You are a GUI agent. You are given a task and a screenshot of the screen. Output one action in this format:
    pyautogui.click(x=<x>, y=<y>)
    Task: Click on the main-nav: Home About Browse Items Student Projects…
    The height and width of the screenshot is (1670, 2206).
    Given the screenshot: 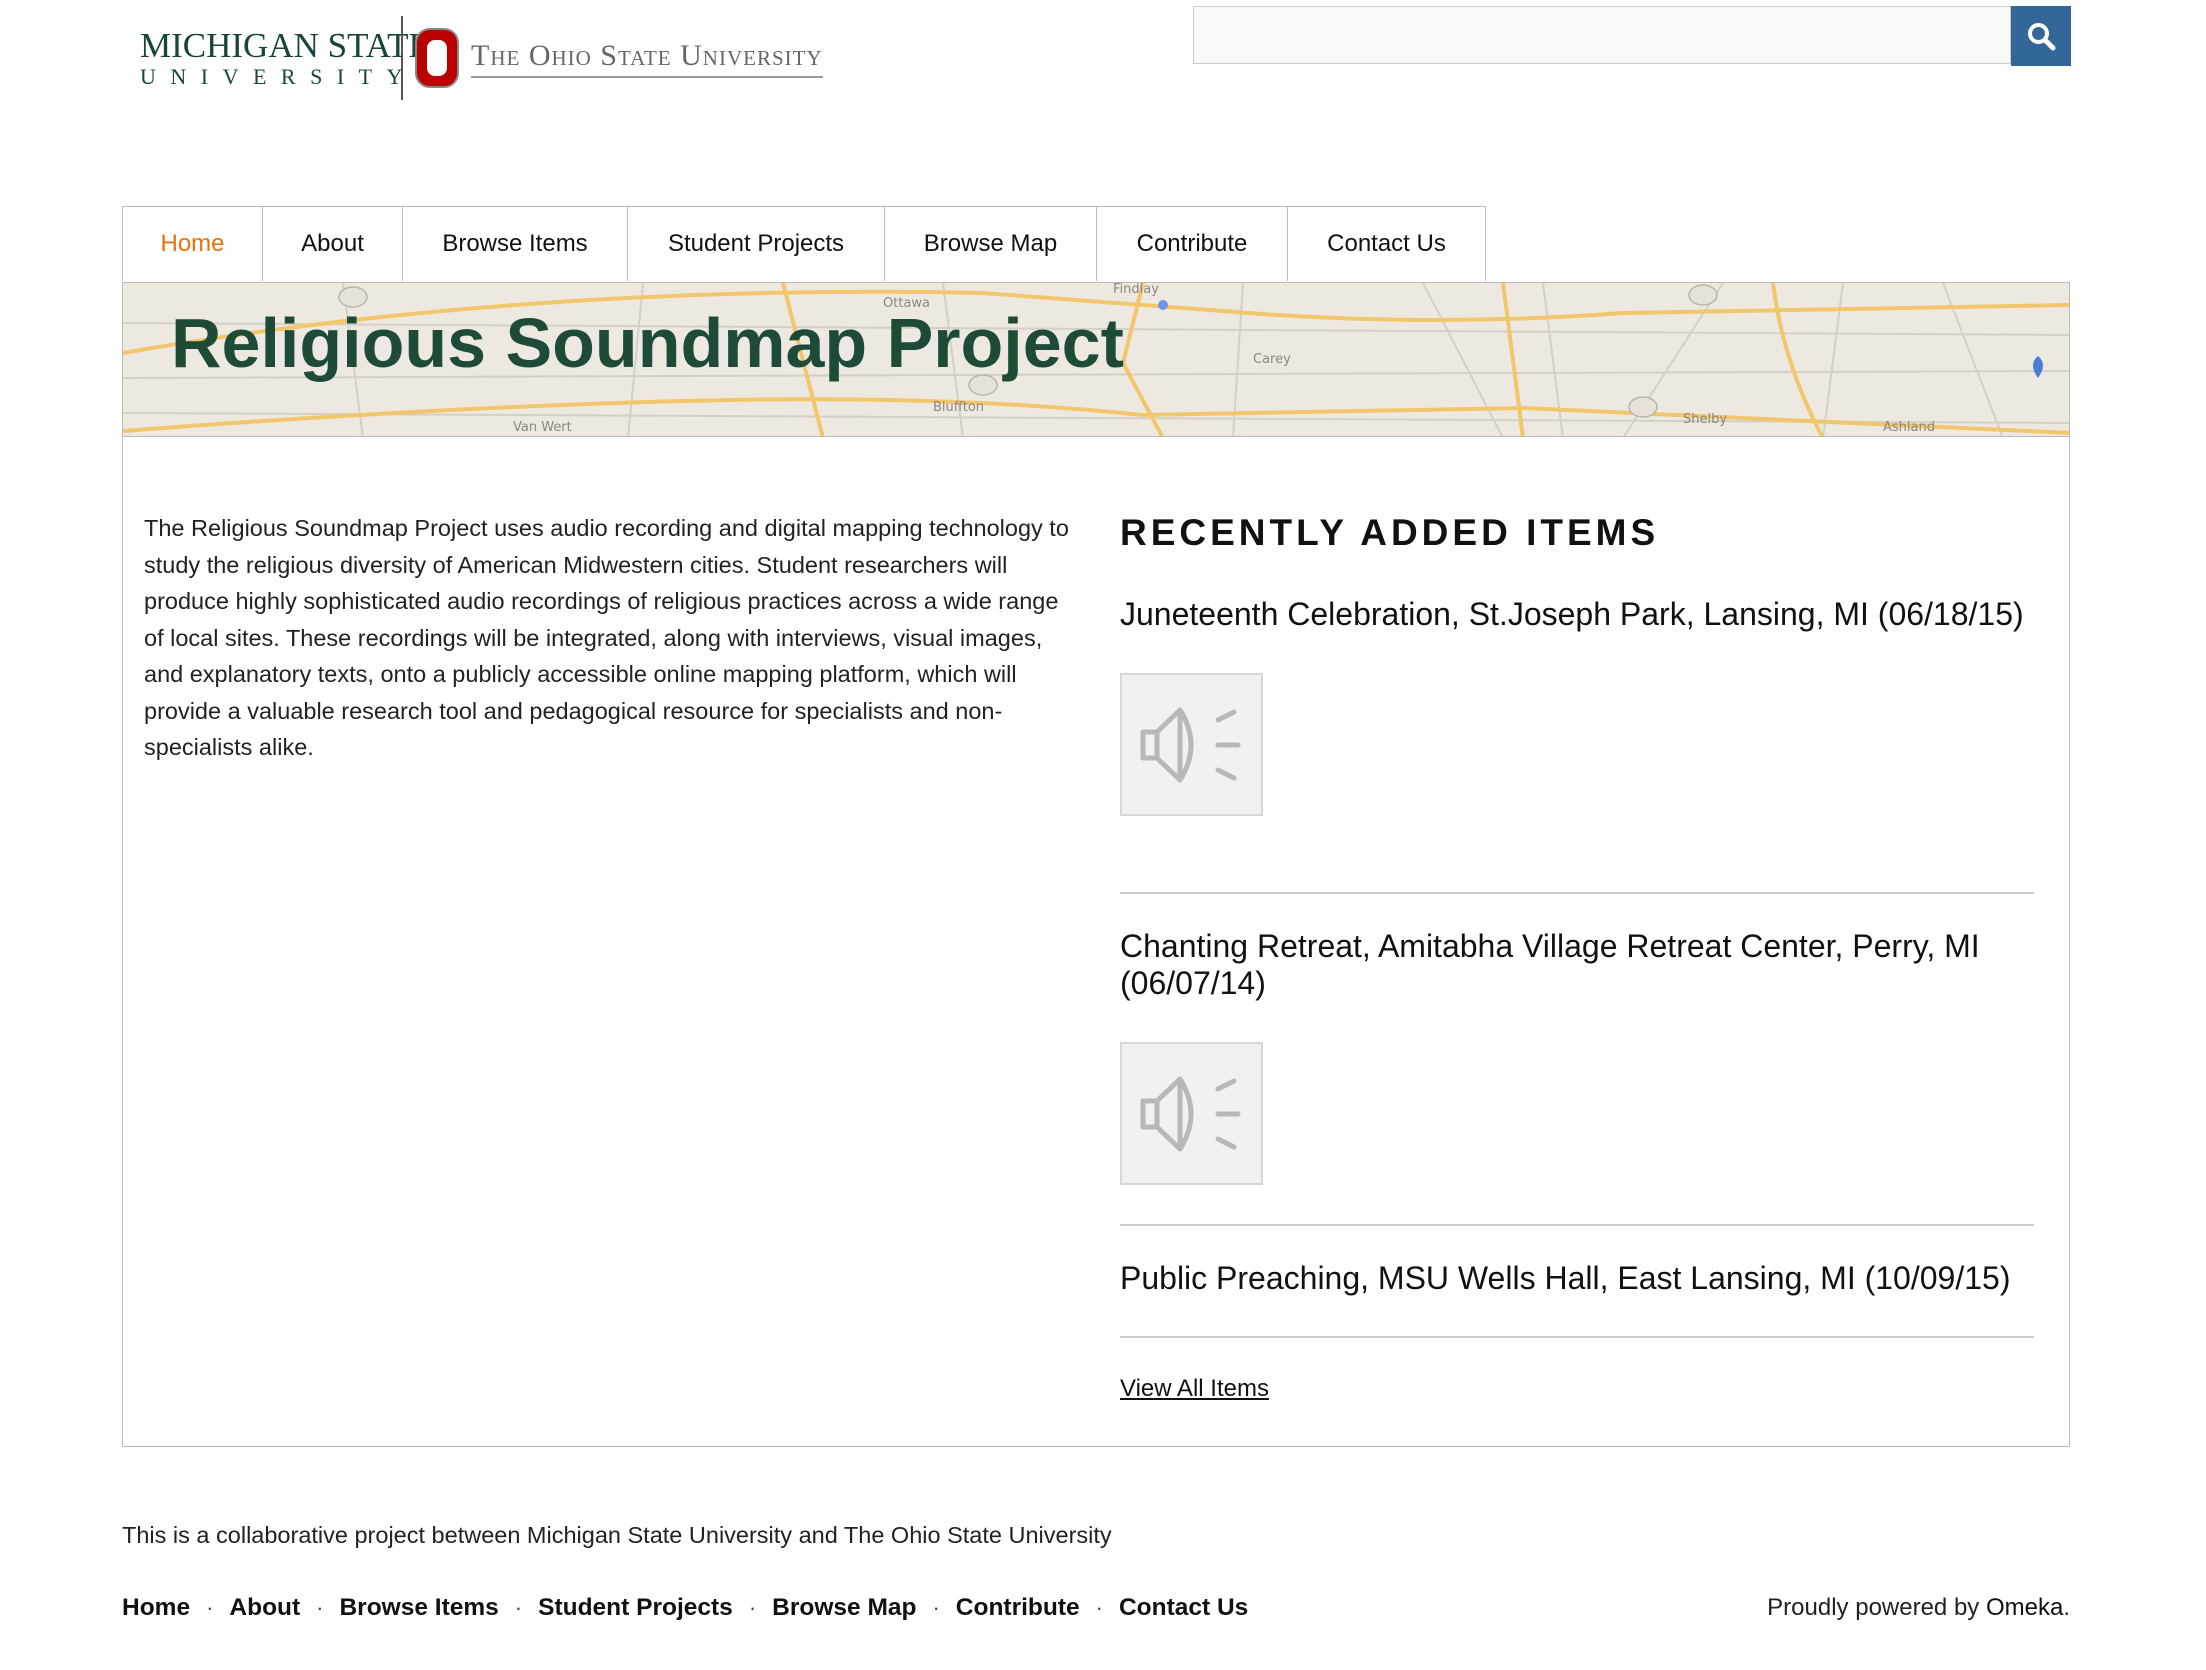 What is the action you would take?
    pyautogui.click(x=804, y=244)
    